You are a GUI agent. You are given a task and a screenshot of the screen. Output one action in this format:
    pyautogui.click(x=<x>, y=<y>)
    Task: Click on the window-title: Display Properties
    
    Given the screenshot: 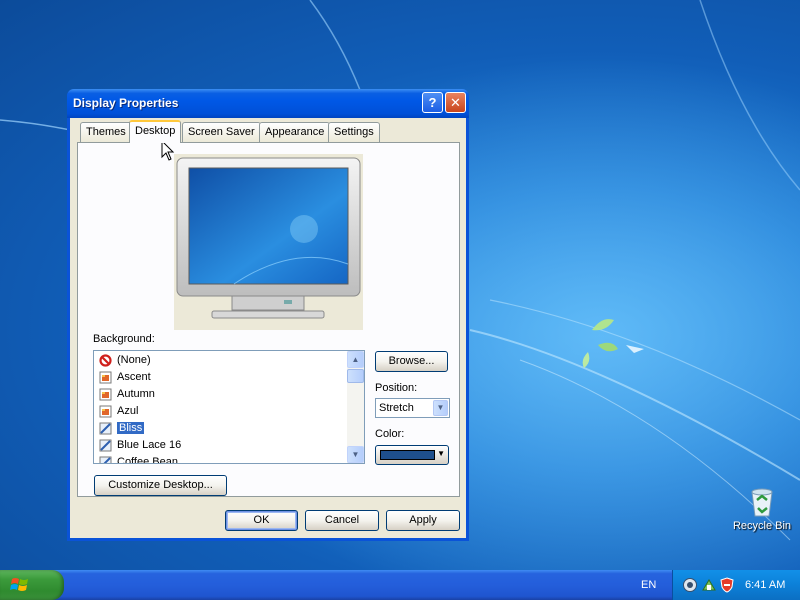 What is the action you would take?
    pyautogui.click(x=126, y=103)
    